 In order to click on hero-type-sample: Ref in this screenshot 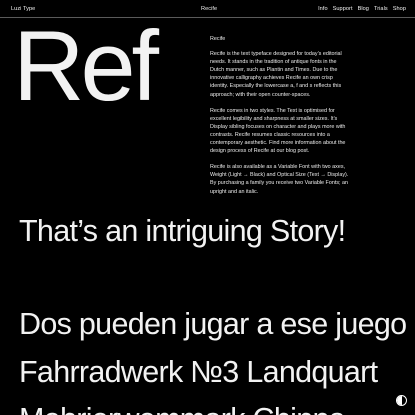, I will do `click(86, 65)`.